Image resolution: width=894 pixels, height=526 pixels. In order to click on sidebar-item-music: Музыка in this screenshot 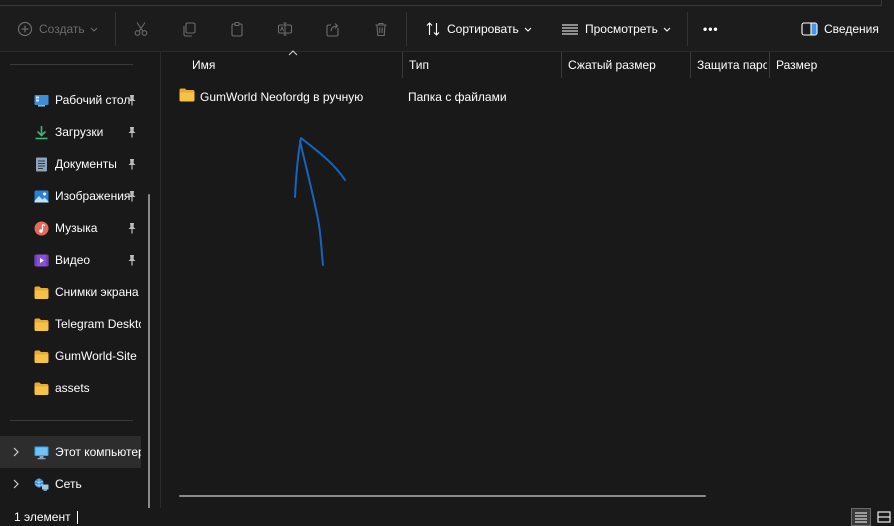, I will do `click(74, 228)`.